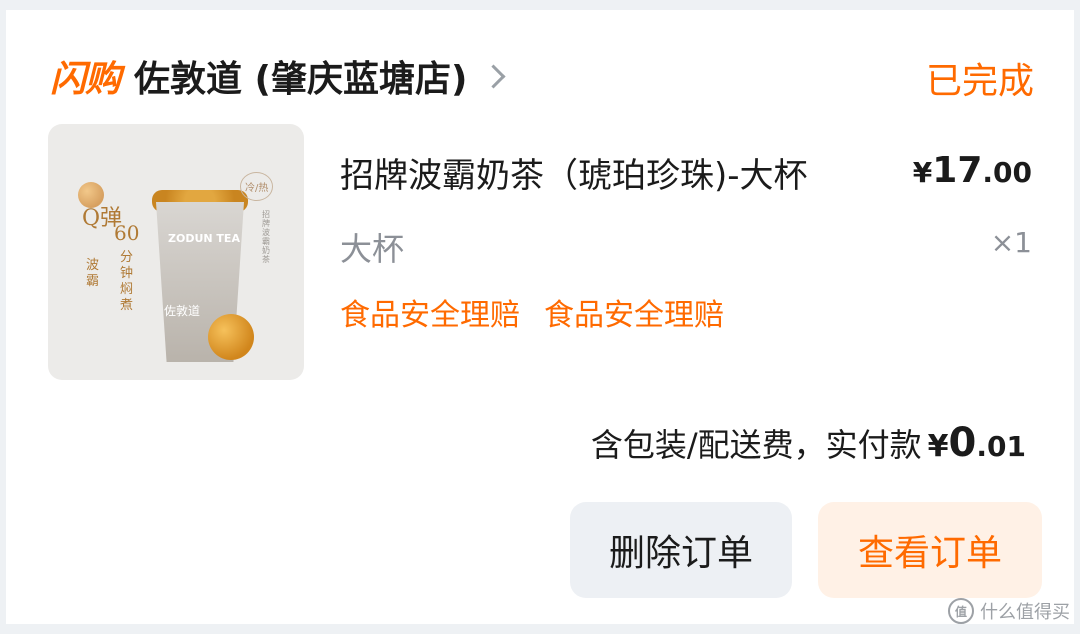 This screenshot has width=1080, height=634. I want to click on chevron-right-icon, so click(493, 76).